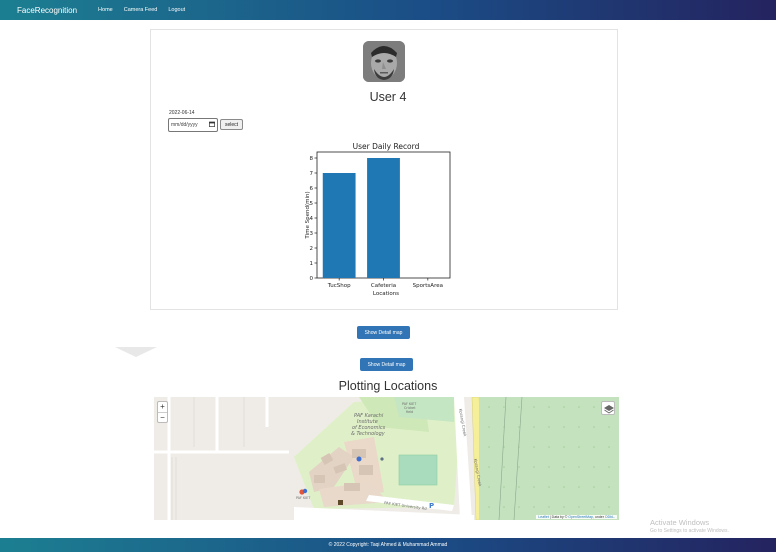 This screenshot has height=552, width=776. I want to click on y-tick-label: 0, so click(312, 279).